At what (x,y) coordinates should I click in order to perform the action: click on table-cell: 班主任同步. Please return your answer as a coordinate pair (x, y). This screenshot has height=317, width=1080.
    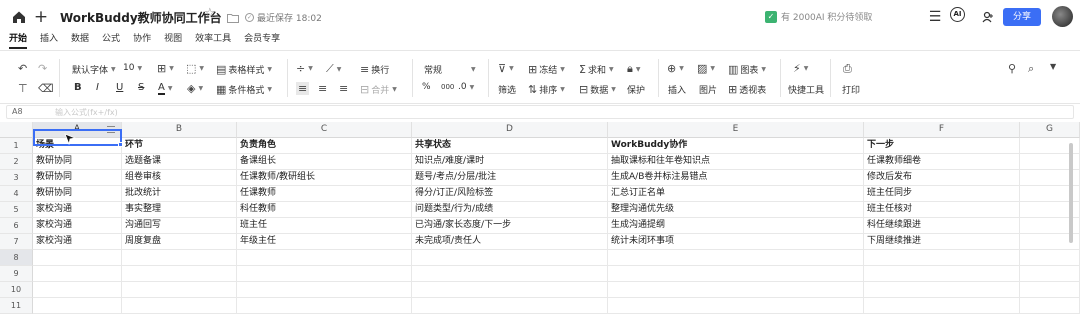
    Looking at the image, I should click on (942, 194).